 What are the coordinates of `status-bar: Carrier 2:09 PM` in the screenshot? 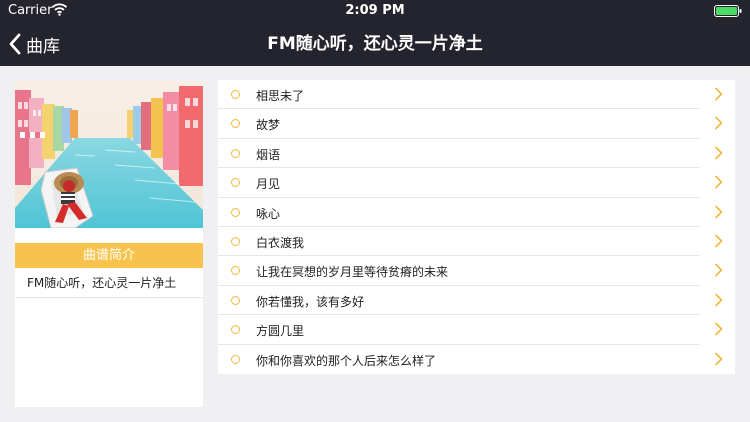 It's located at (375, 11).